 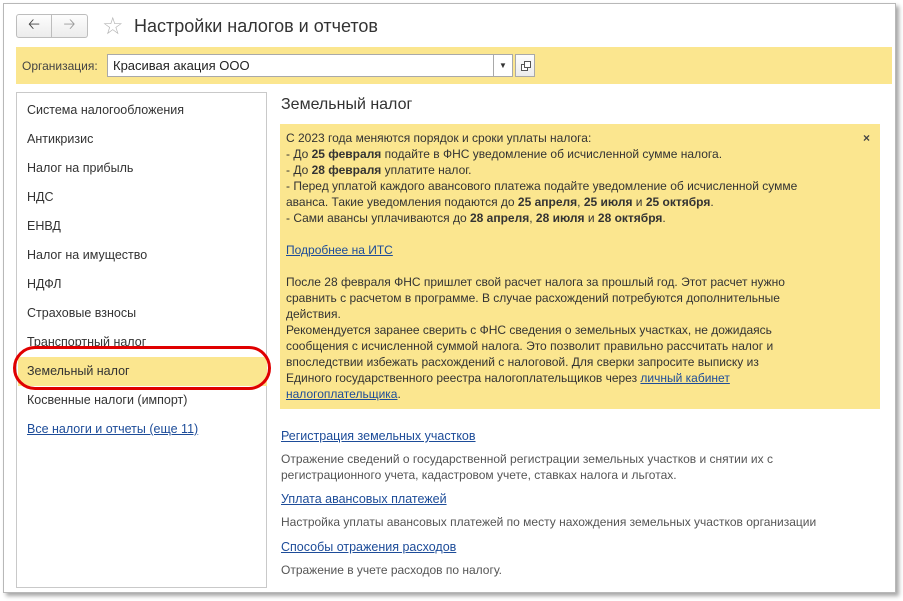 I want to click on info-line: налогоплательщика., so click(x=343, y=394).